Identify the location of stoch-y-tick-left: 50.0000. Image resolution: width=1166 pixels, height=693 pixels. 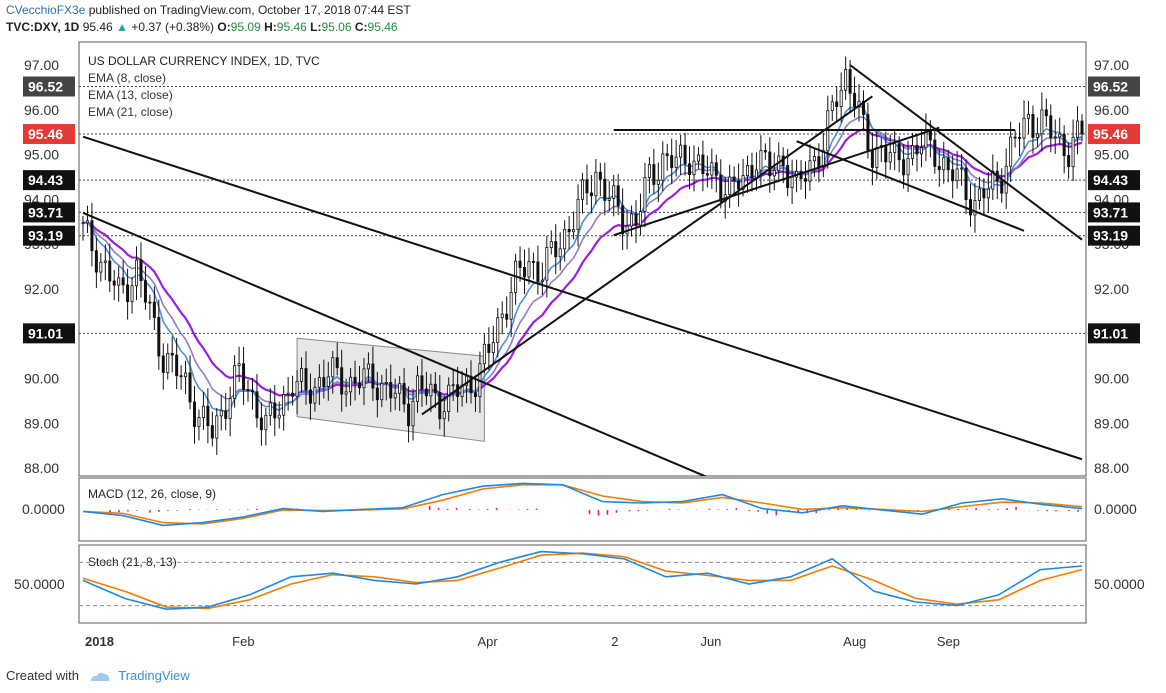
(39, 584).